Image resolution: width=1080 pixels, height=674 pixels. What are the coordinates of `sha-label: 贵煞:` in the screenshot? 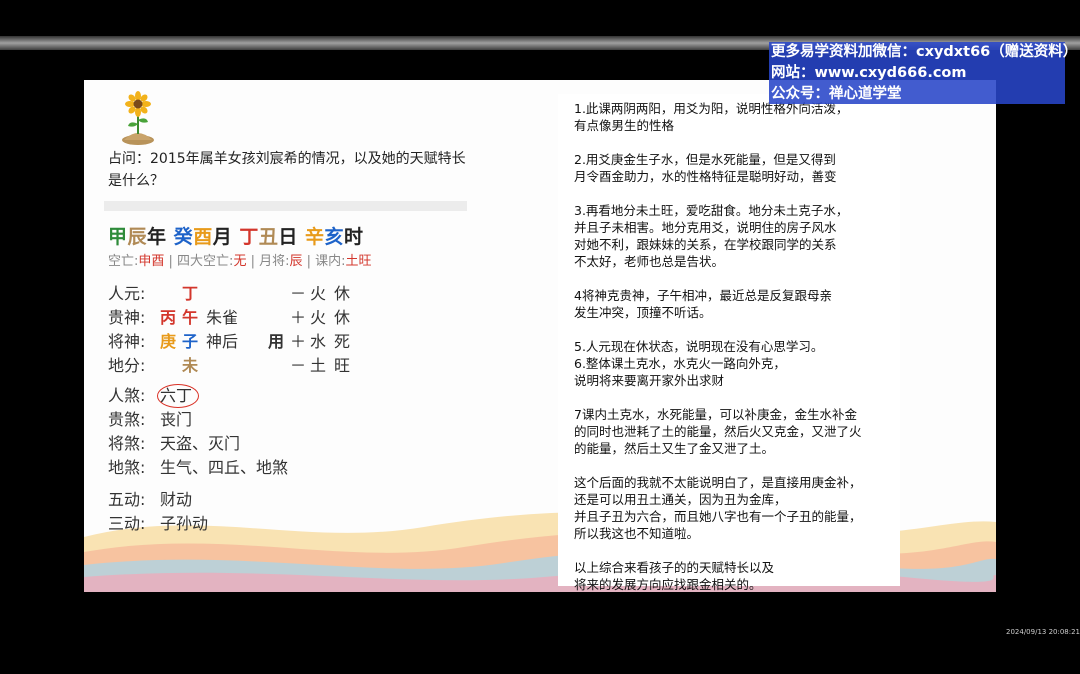 It's located at (127, 419).